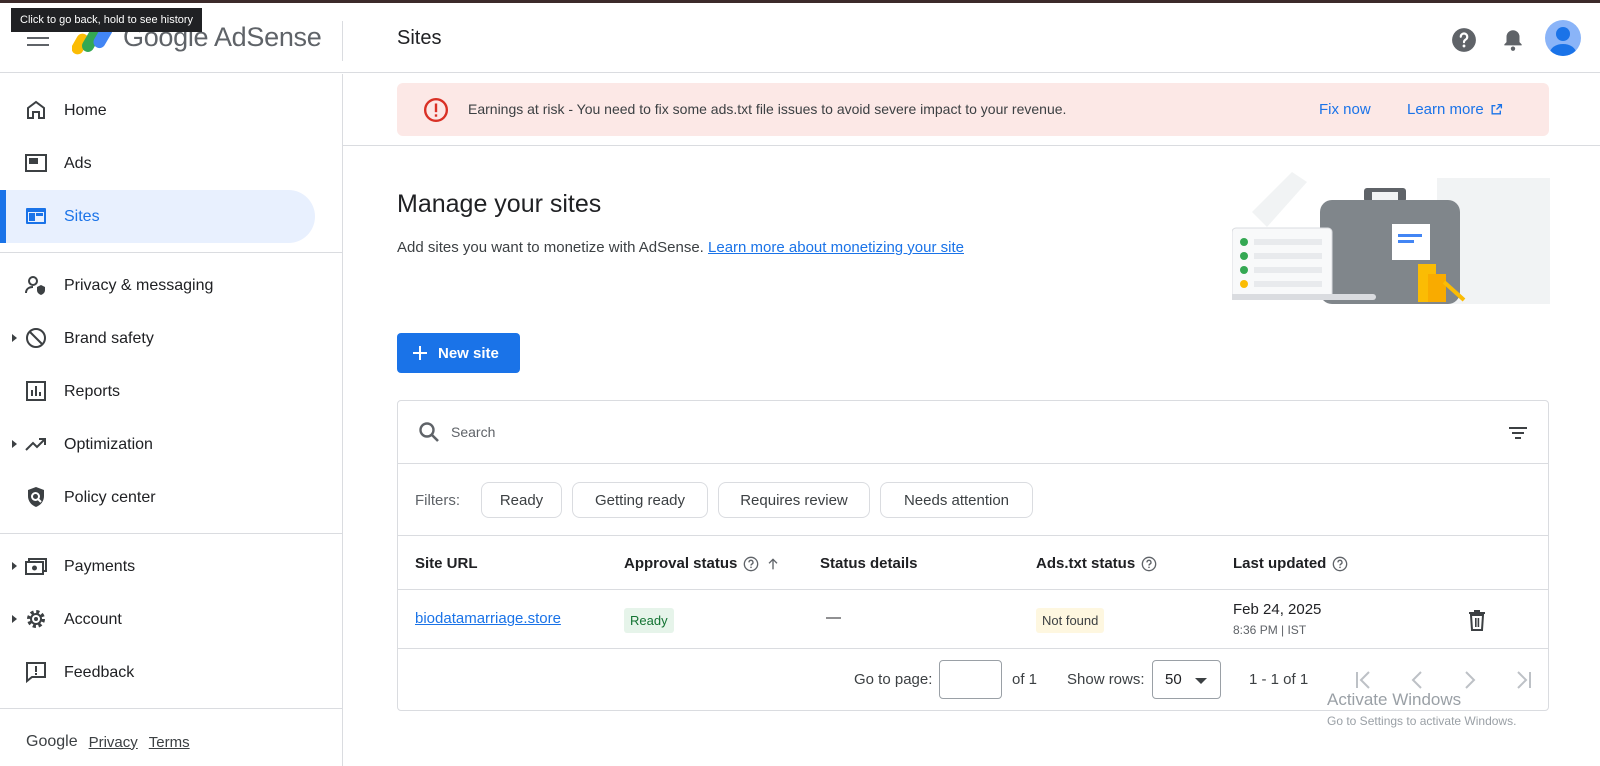  I want to click on watermark-subtitle: Go to Settings to activate Windows., so click(1422, 721).